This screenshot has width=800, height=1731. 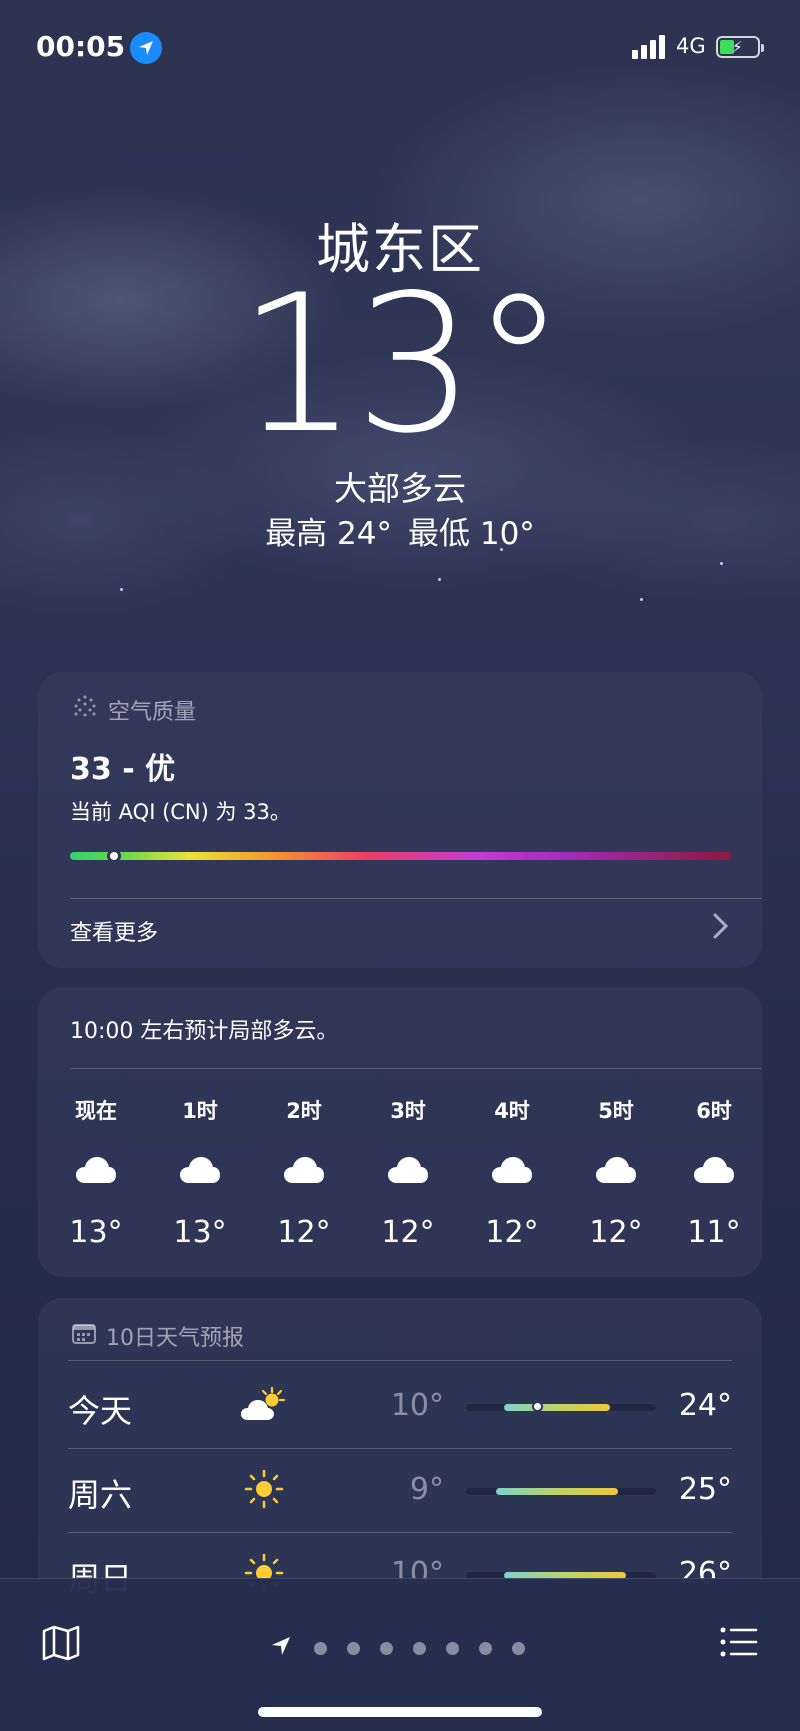 I want to click on day-high: 25°, so click(x=705, y=1489).